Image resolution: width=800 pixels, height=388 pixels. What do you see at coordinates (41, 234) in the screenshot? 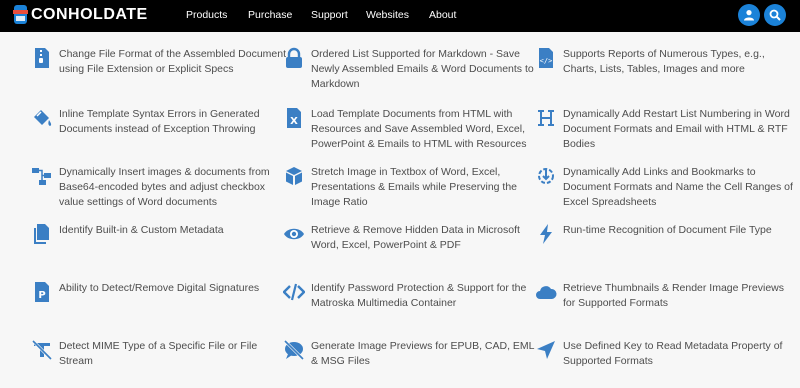
I see `copy-icon` at bounding box center [41, 234].